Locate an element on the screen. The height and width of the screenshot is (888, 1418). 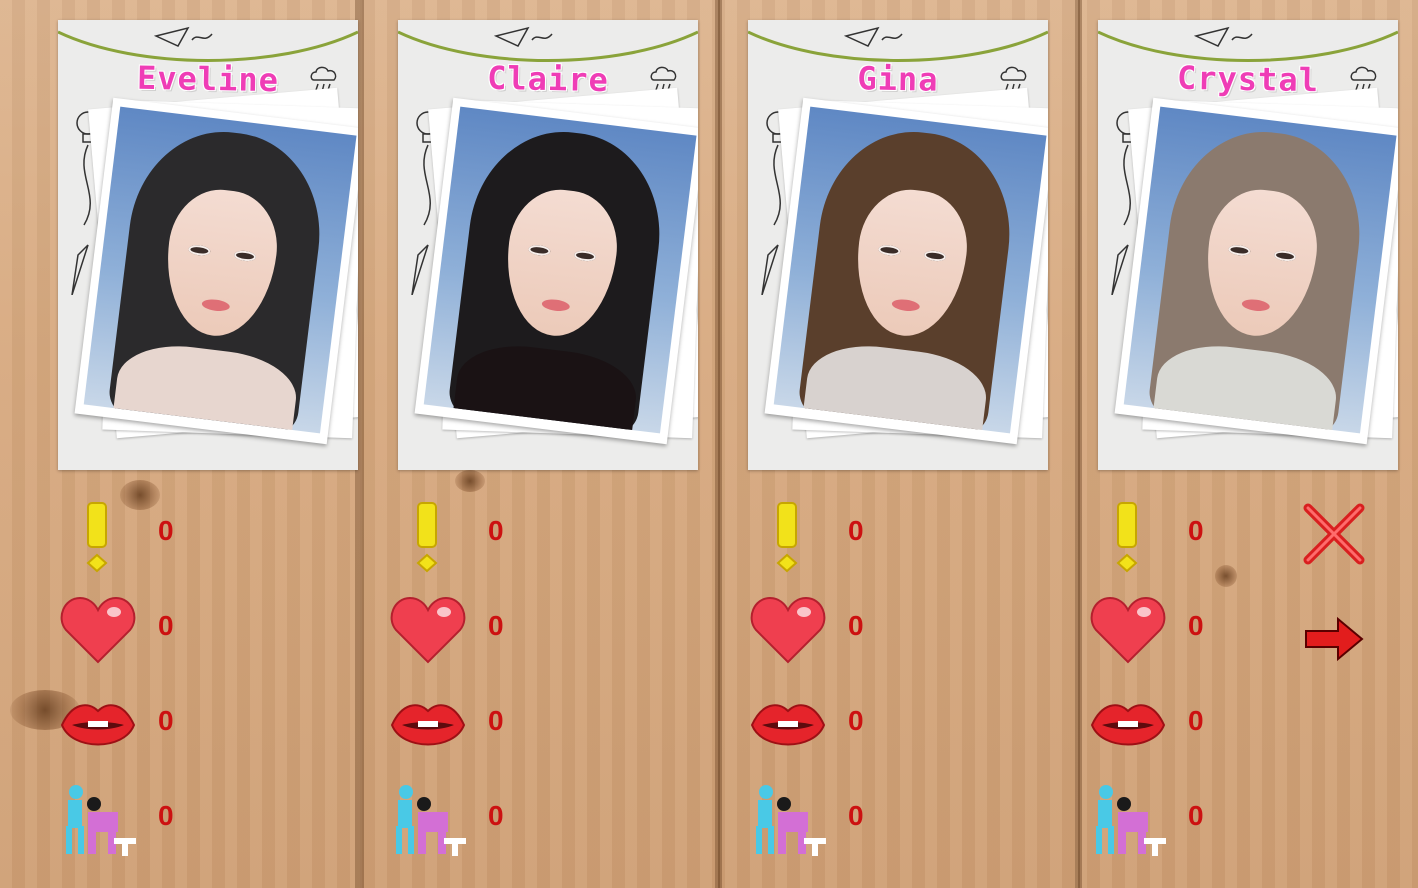
wood-knot is located at coordinates (470, 481).